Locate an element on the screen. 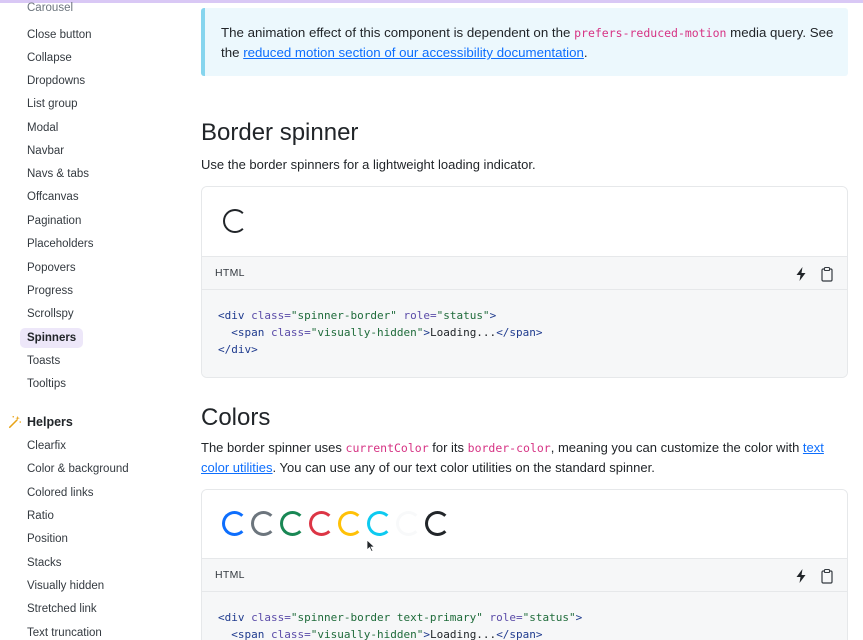 This screenshot has width=863, height=640. section-title-colors: Colors is located at coordinates (236, 417).